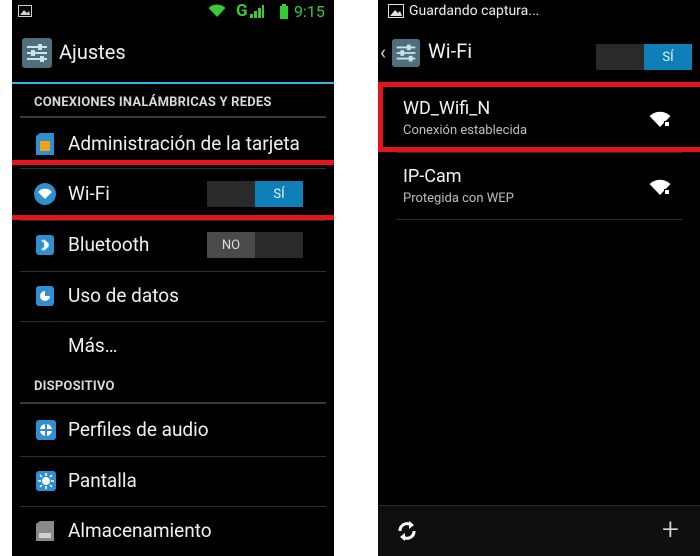 Image resolution: width=700 pixels, height=556 pixels. What do you see at coordinates (407, 531) in the screenshot?
I see `scan-refresh-icon` at bounding box center [407, 531].